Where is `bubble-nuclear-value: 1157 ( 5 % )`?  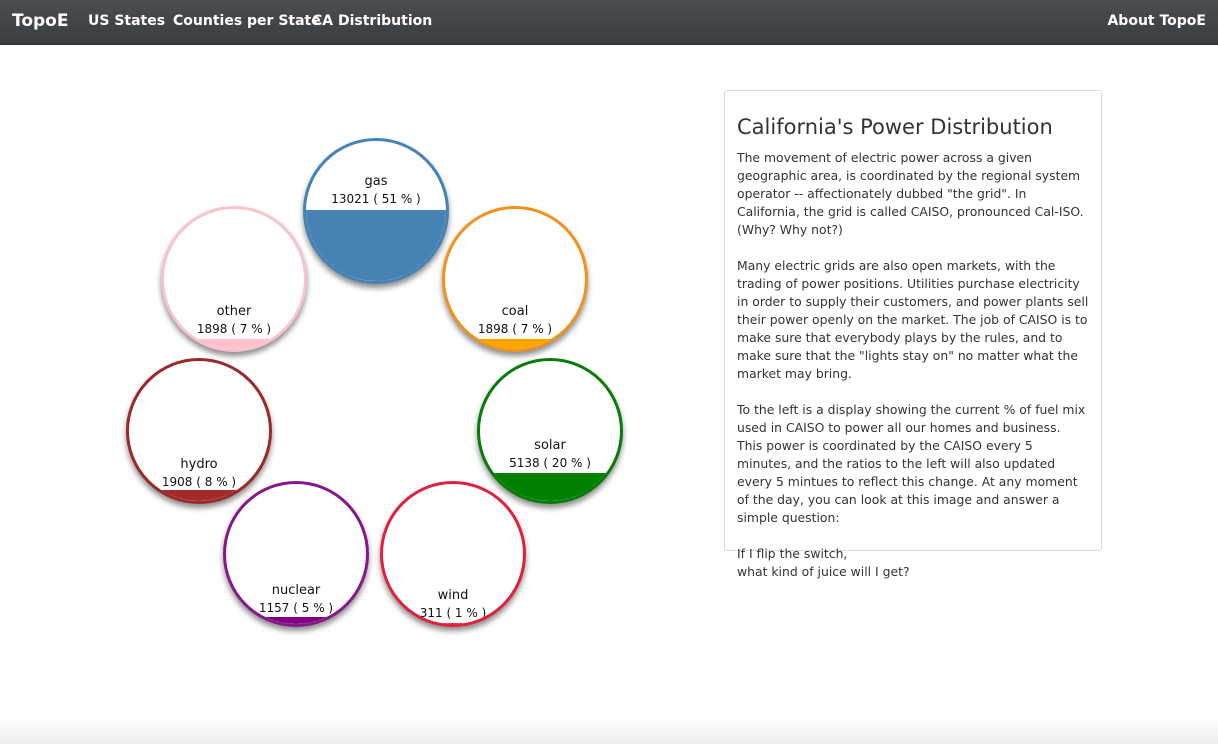
bubble-nuclear-value: 1157 ( 5 % ) is located at coordinates (296, 608).